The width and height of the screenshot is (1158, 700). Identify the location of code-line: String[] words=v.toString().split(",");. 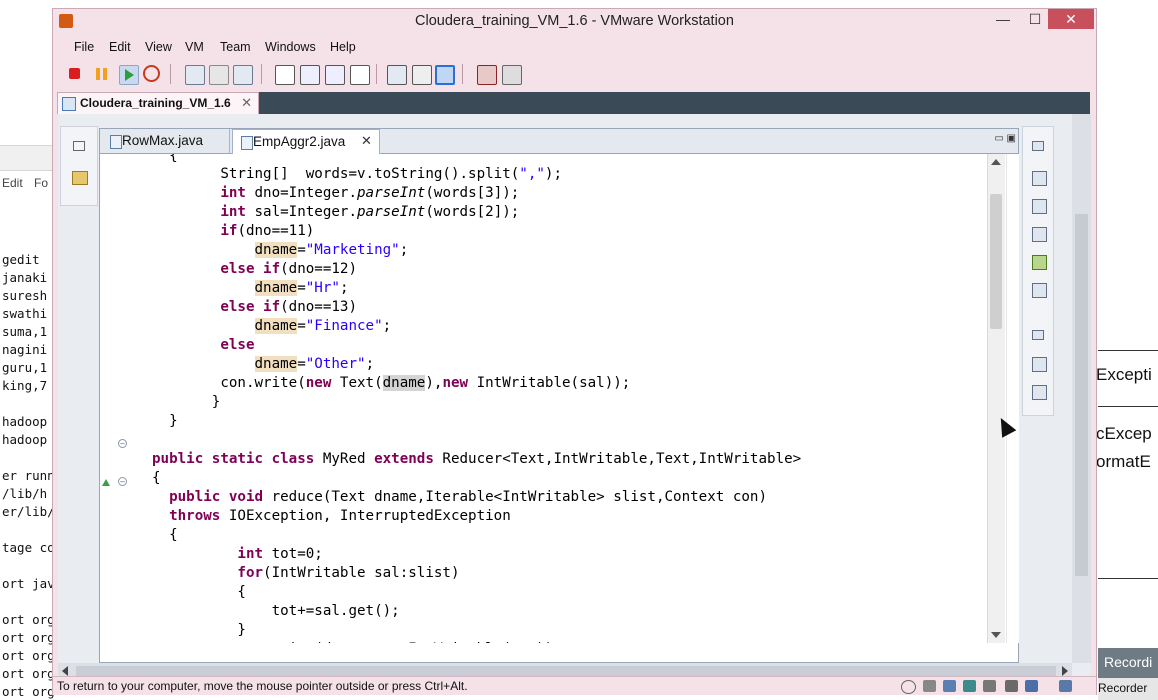
(357, 174).